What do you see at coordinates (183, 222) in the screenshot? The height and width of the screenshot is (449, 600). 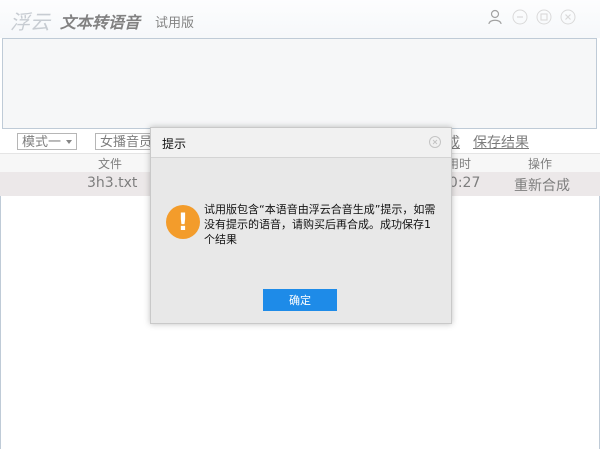 I see `warning-icon: !` at bounding box center [183, 222].